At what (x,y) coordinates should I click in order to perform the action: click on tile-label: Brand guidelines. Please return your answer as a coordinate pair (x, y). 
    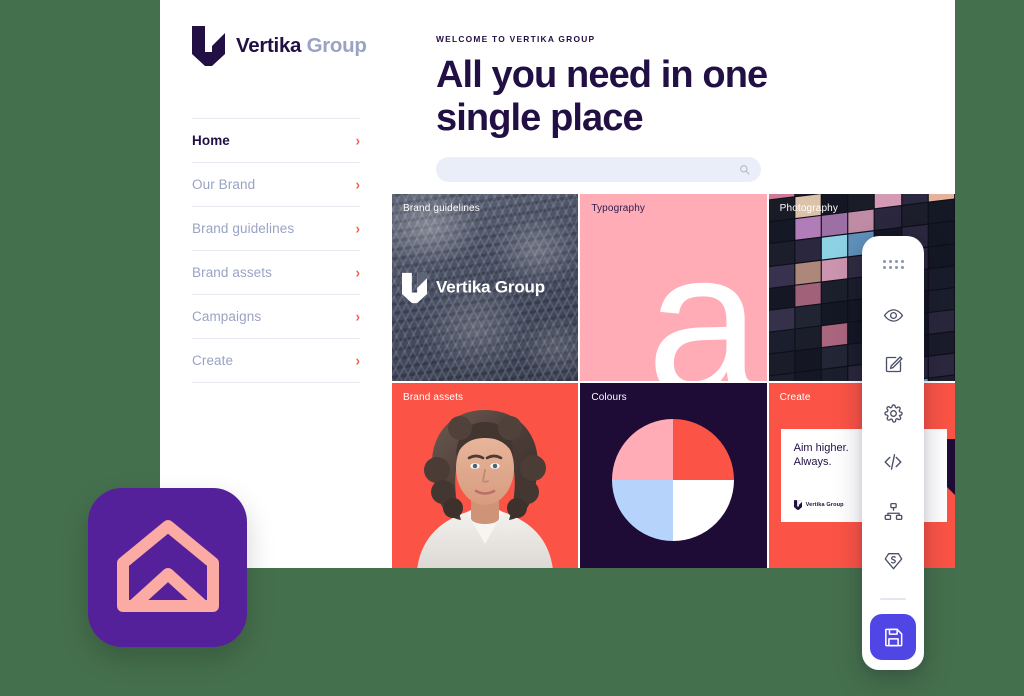
    Looking at the image, I should click on (441, 208).